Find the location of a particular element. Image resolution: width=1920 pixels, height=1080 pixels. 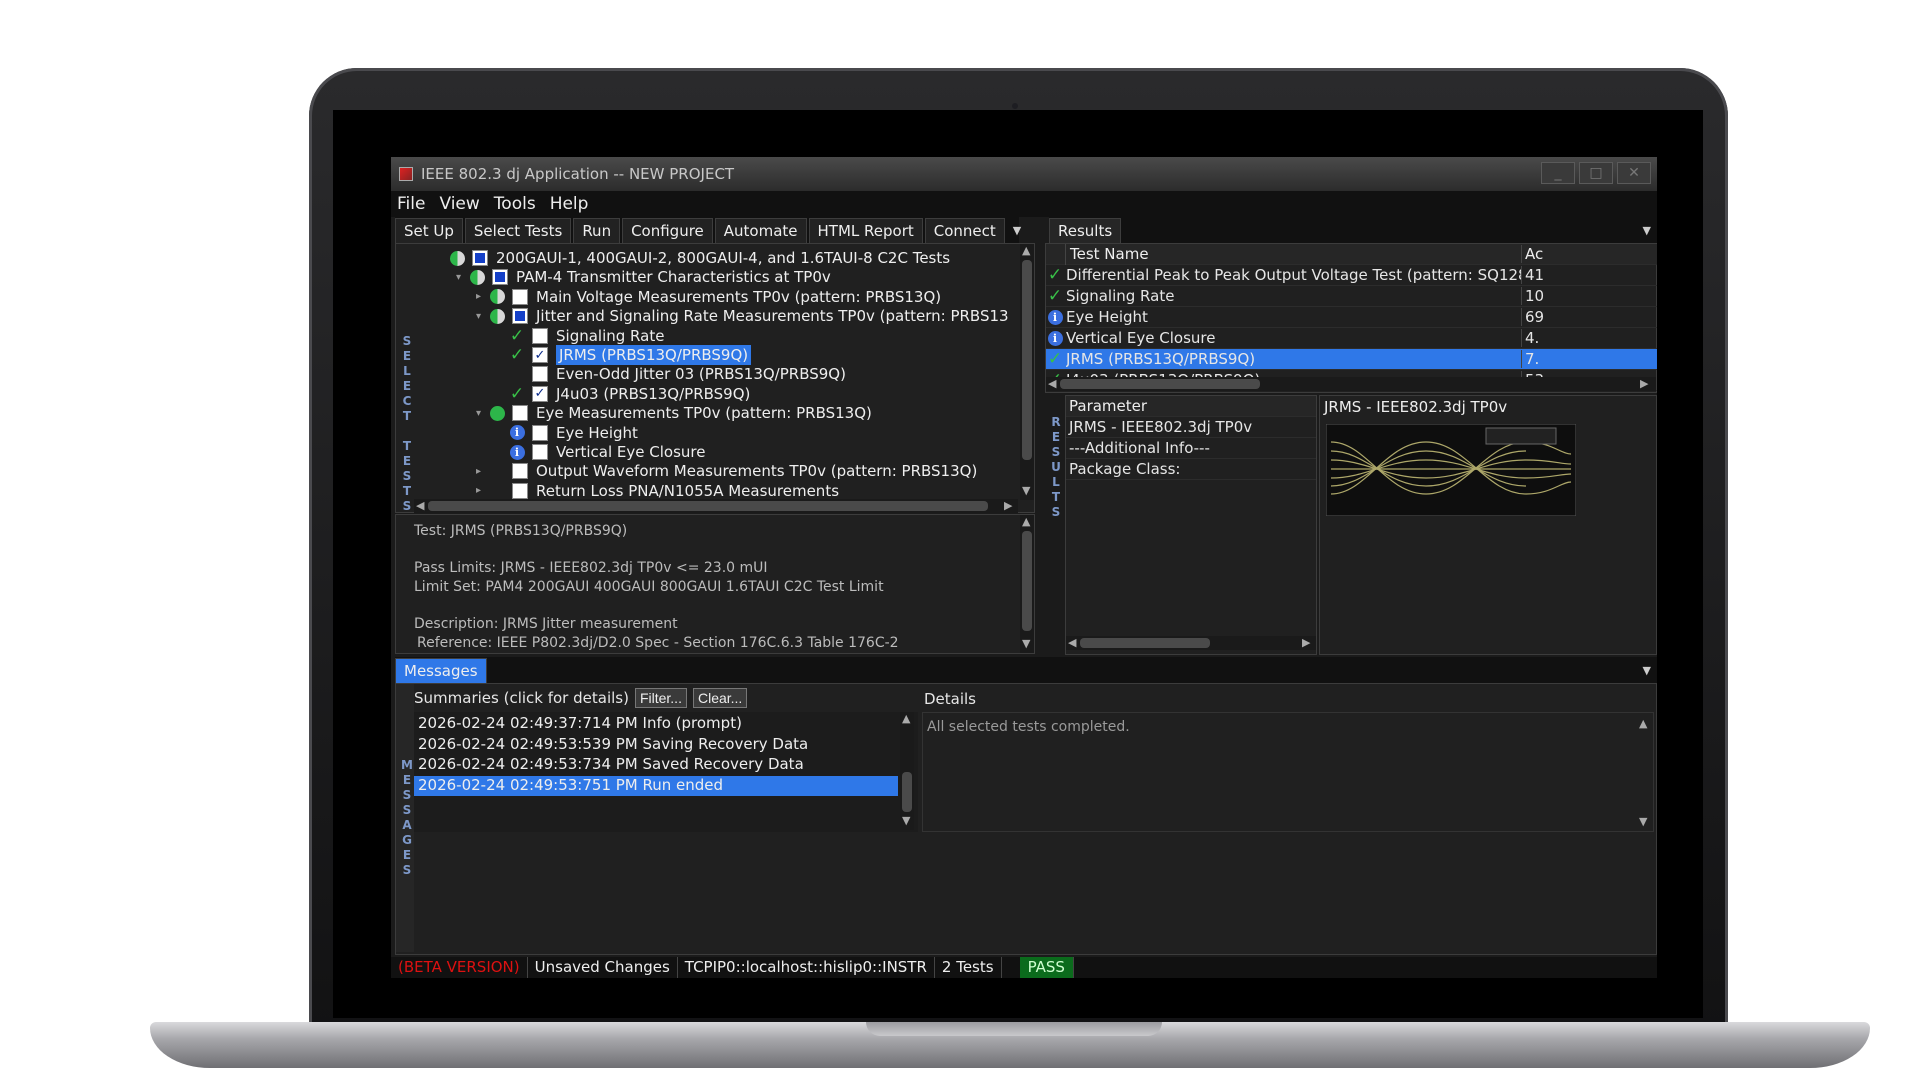

tab-messages: Messages is located at coordinates (441, 670).